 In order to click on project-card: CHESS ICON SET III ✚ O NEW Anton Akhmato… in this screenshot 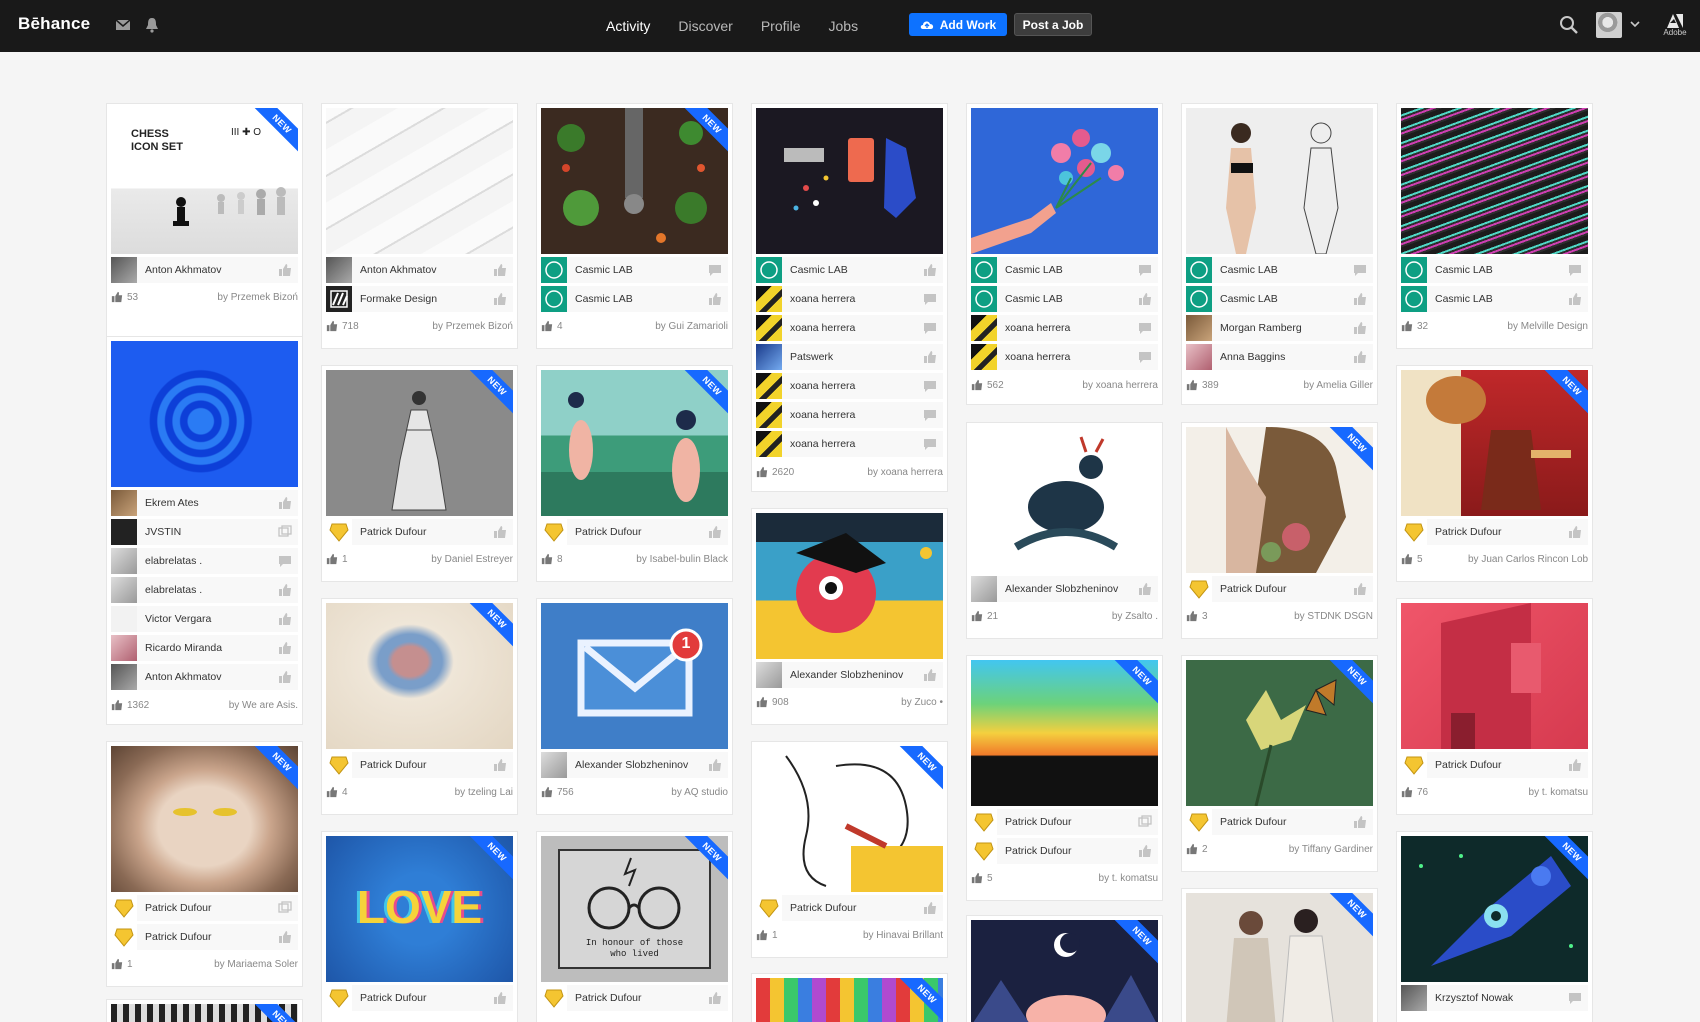, I will do `click(204, 226)`.